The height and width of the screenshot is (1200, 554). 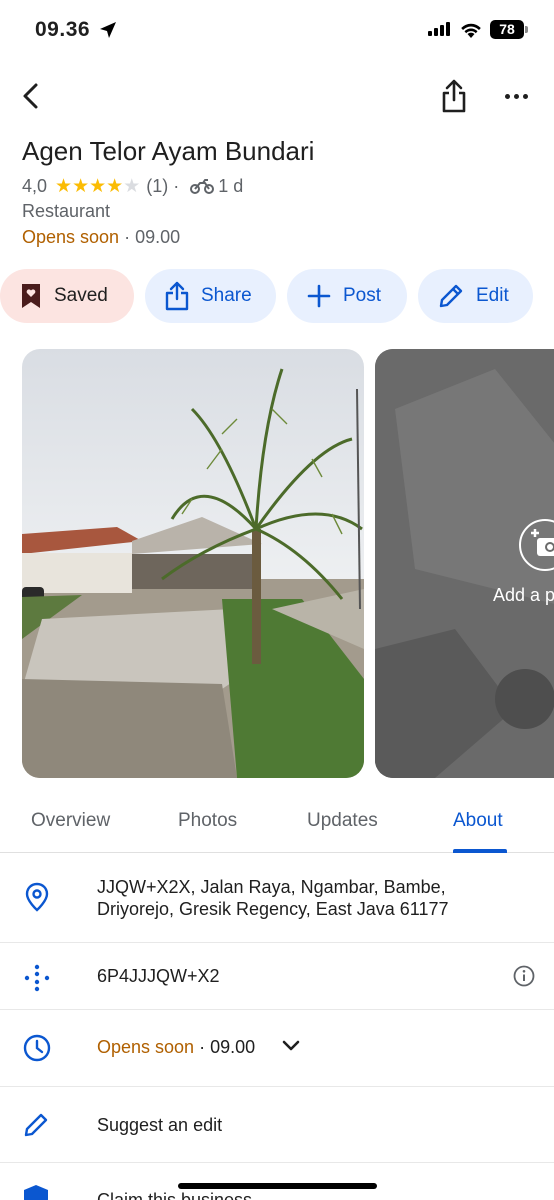 What do you see at coordinates (542, 542) in the screenshot?
I see `add-photo-camera-icon` at bounding box center [542, 542].